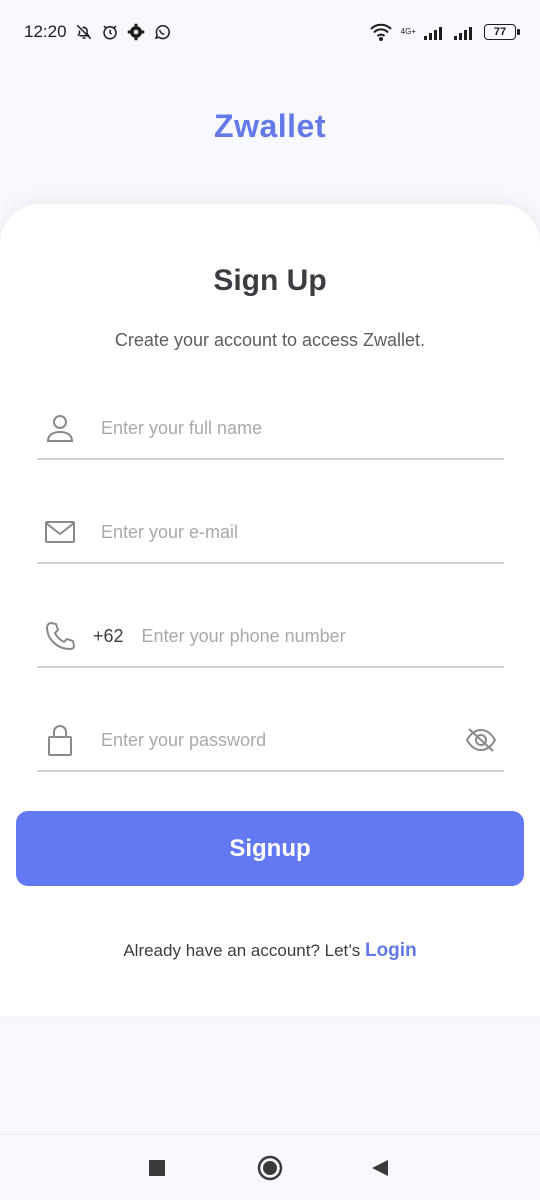  I want to click on login-link: Login, so click(391, 950).